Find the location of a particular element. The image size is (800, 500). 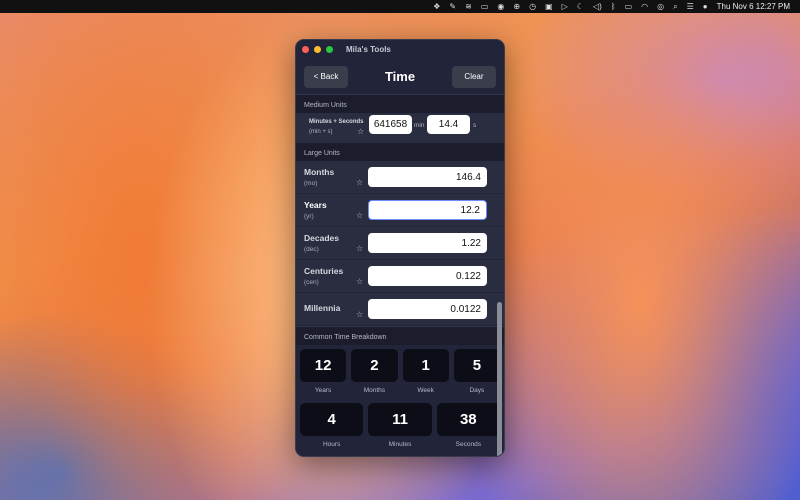

siri-icon: ● is located at coordinates (705, 6).